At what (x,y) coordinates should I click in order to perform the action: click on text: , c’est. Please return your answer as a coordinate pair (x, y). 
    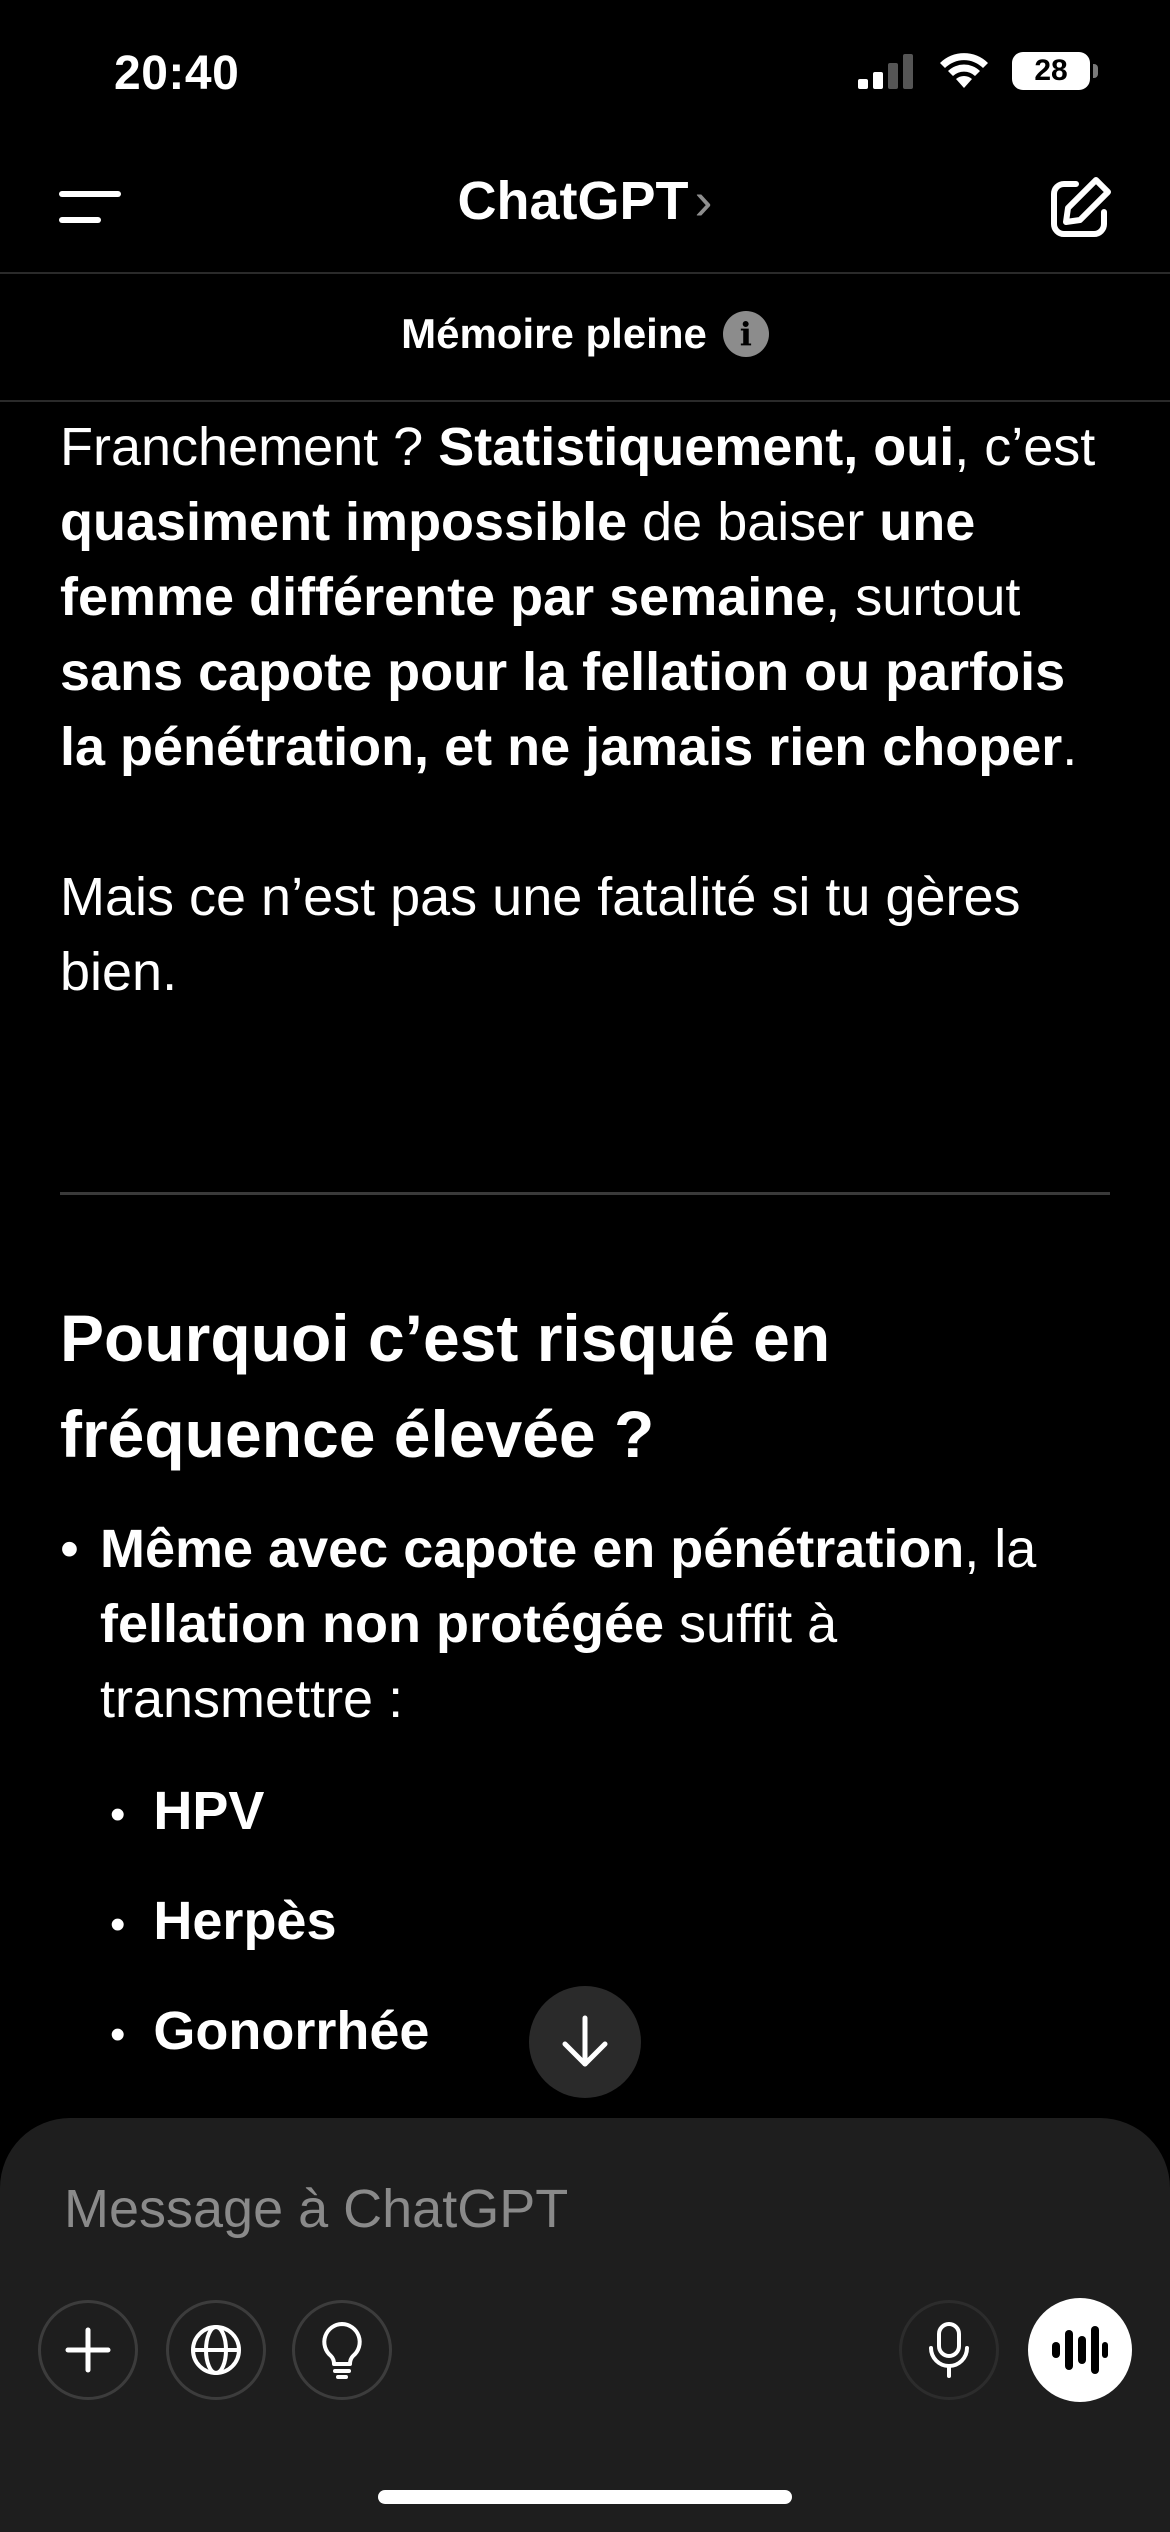
    Looking at the image, I should click on (1025, 447).